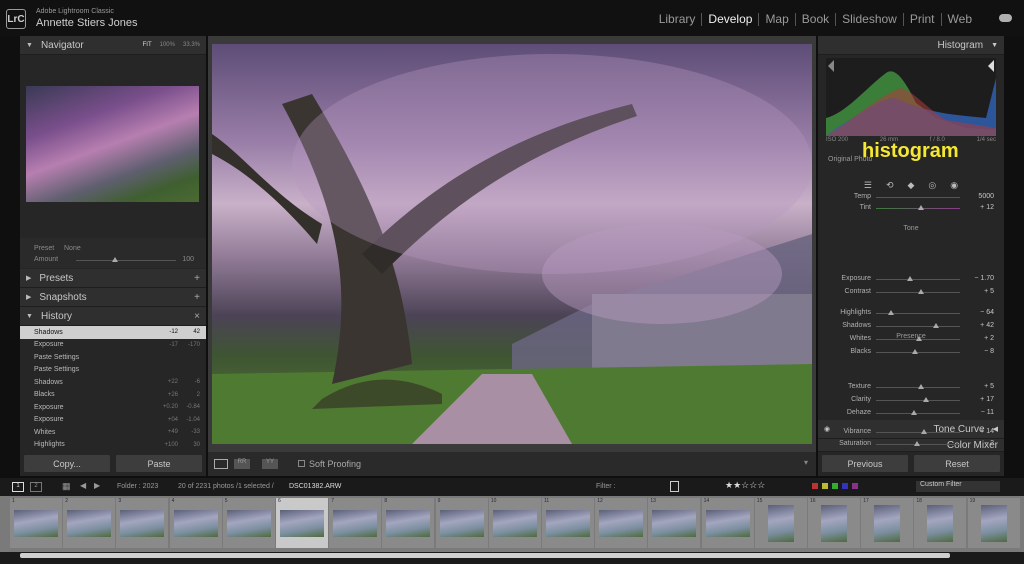 The height and width of the screenshot is (564, 1024). I want to click on filmstrip-scrollbar-thumb, so click(485, 555).